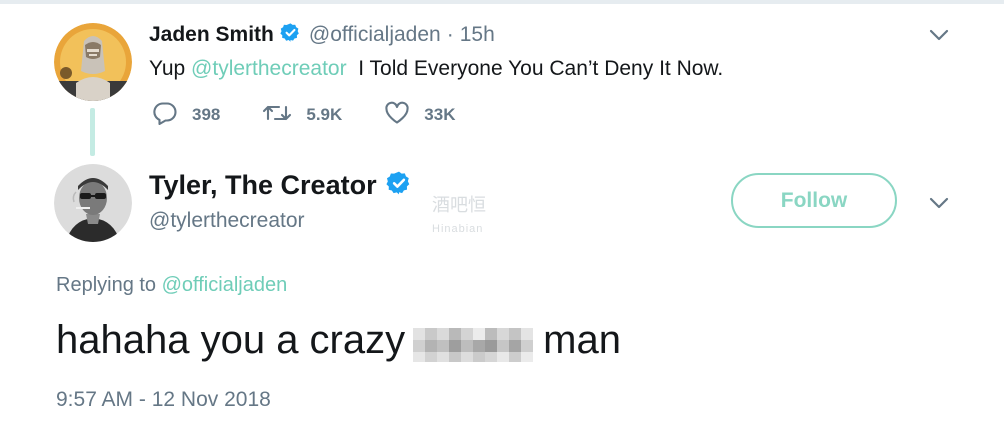 Image resolution: width=1004 pixels, height=430 pixels. I want to click on like-count: 33K, so click(440, 114).